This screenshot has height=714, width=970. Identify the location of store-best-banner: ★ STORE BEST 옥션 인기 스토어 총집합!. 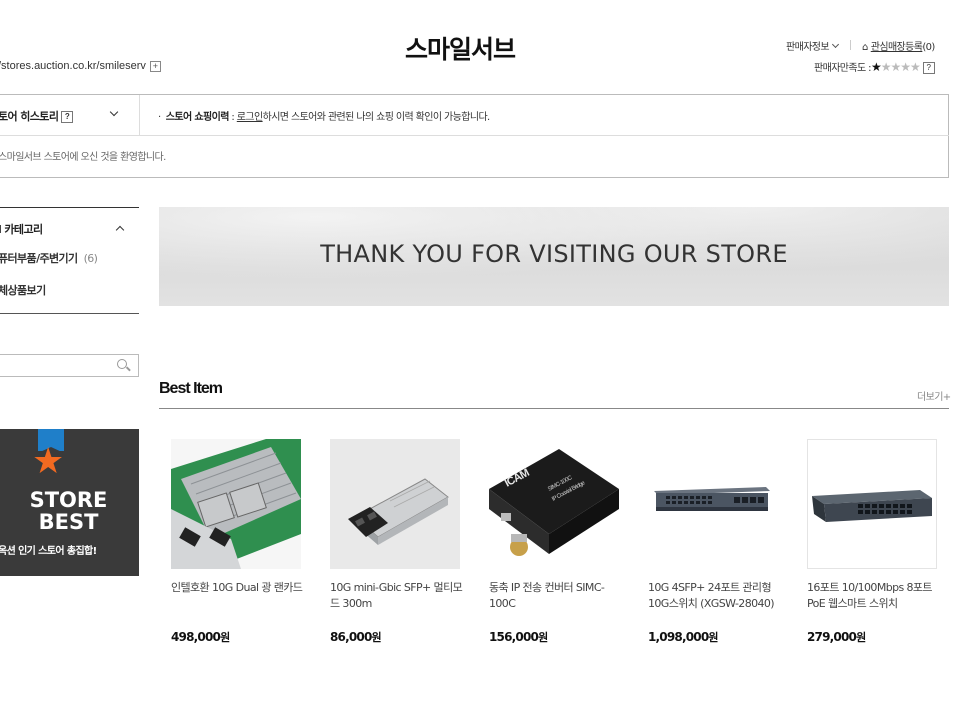
(69, 502).